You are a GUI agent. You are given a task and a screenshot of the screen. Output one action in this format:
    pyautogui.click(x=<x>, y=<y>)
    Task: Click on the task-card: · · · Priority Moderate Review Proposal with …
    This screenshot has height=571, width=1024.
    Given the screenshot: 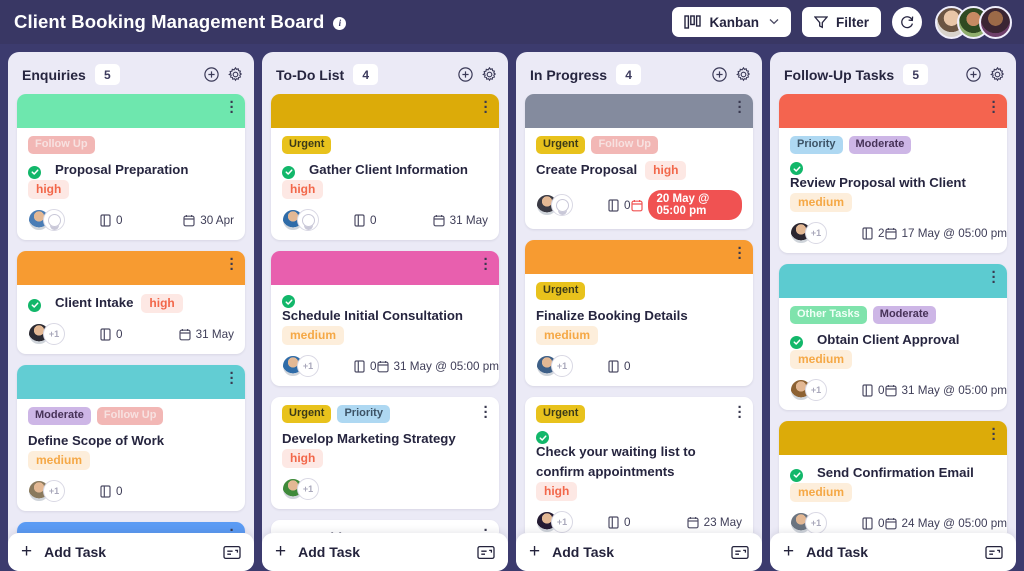 What is the action you would take?
    pyautogui.click(x=893, y=173)
    